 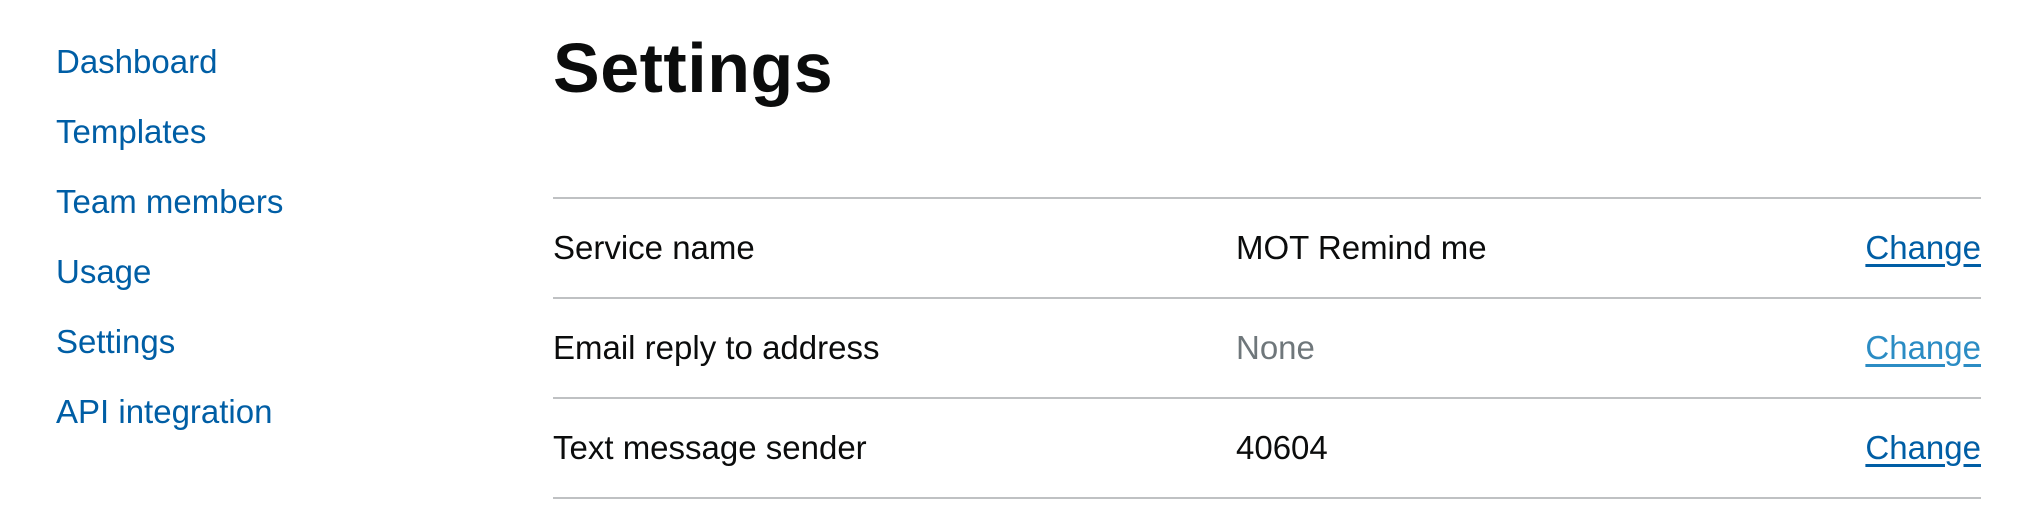 What do you see at coordinates (716, 347) in the screenshot?
I see `setting-label: Email reply to address` at bounding box center [716, 347].